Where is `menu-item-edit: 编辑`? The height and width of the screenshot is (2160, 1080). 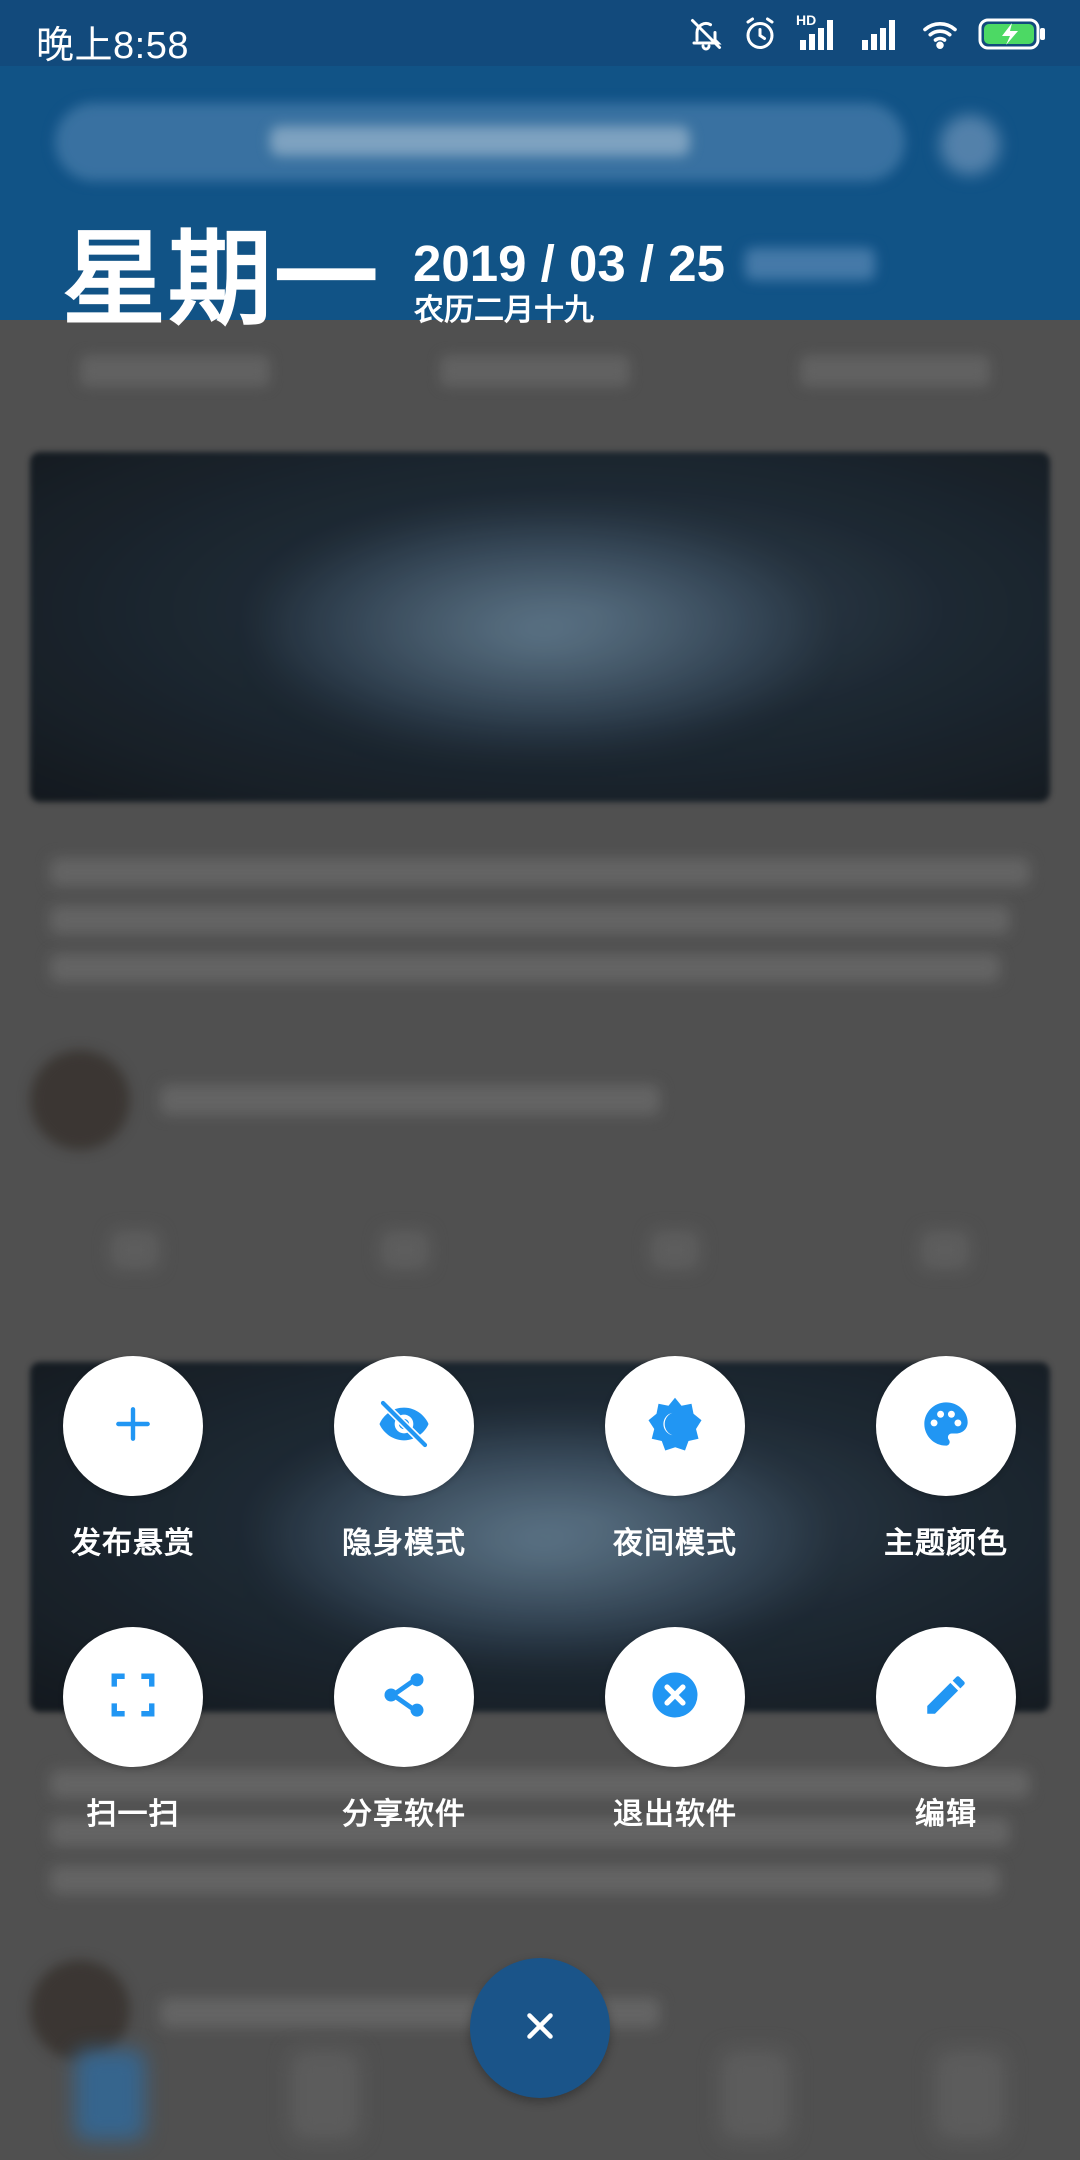 menu-item-edit: 编辑 is located at coordinates (946, 1730).